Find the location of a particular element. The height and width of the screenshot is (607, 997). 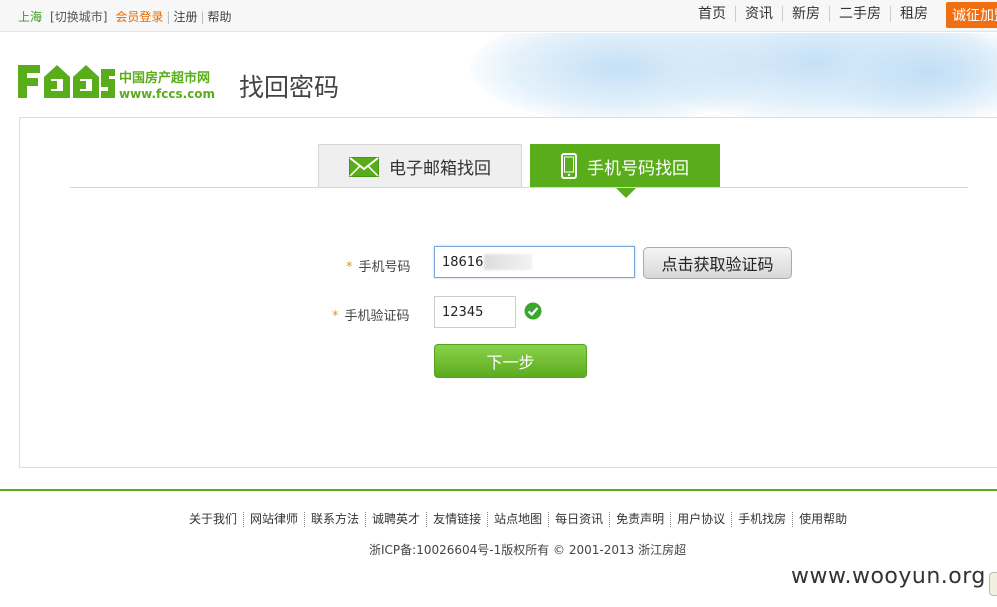

mobile-phone-icon is located at coordinates (569, 166).